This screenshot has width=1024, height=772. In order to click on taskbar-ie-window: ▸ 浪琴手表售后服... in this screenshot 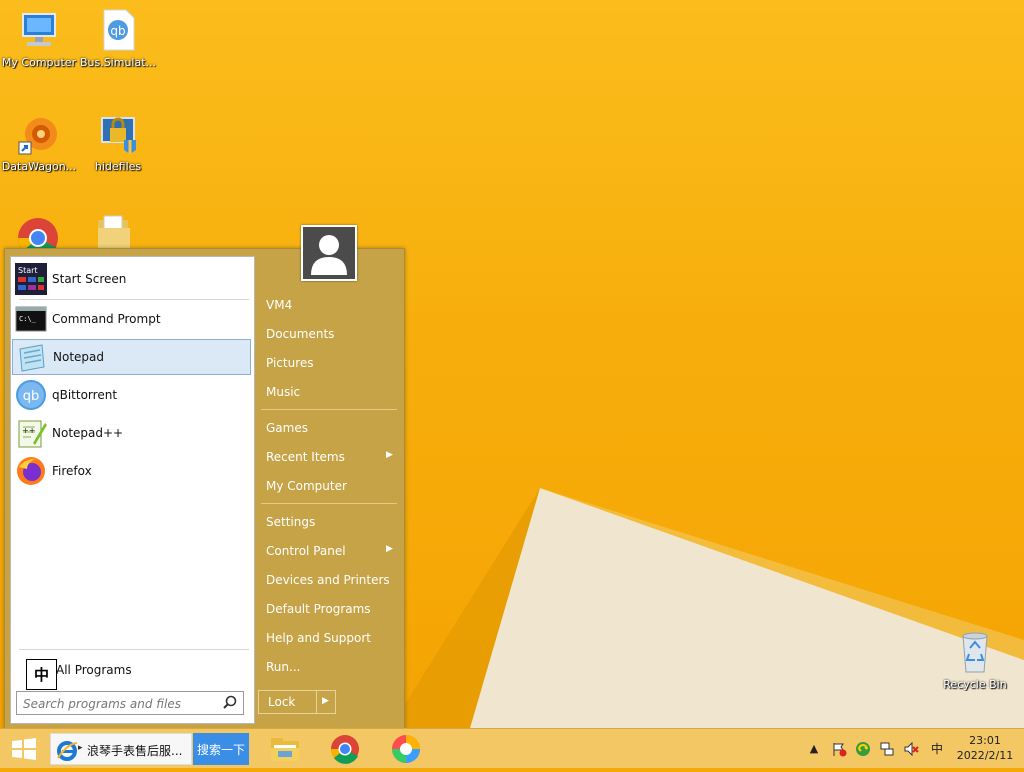, I will do `click(121, 749)`.